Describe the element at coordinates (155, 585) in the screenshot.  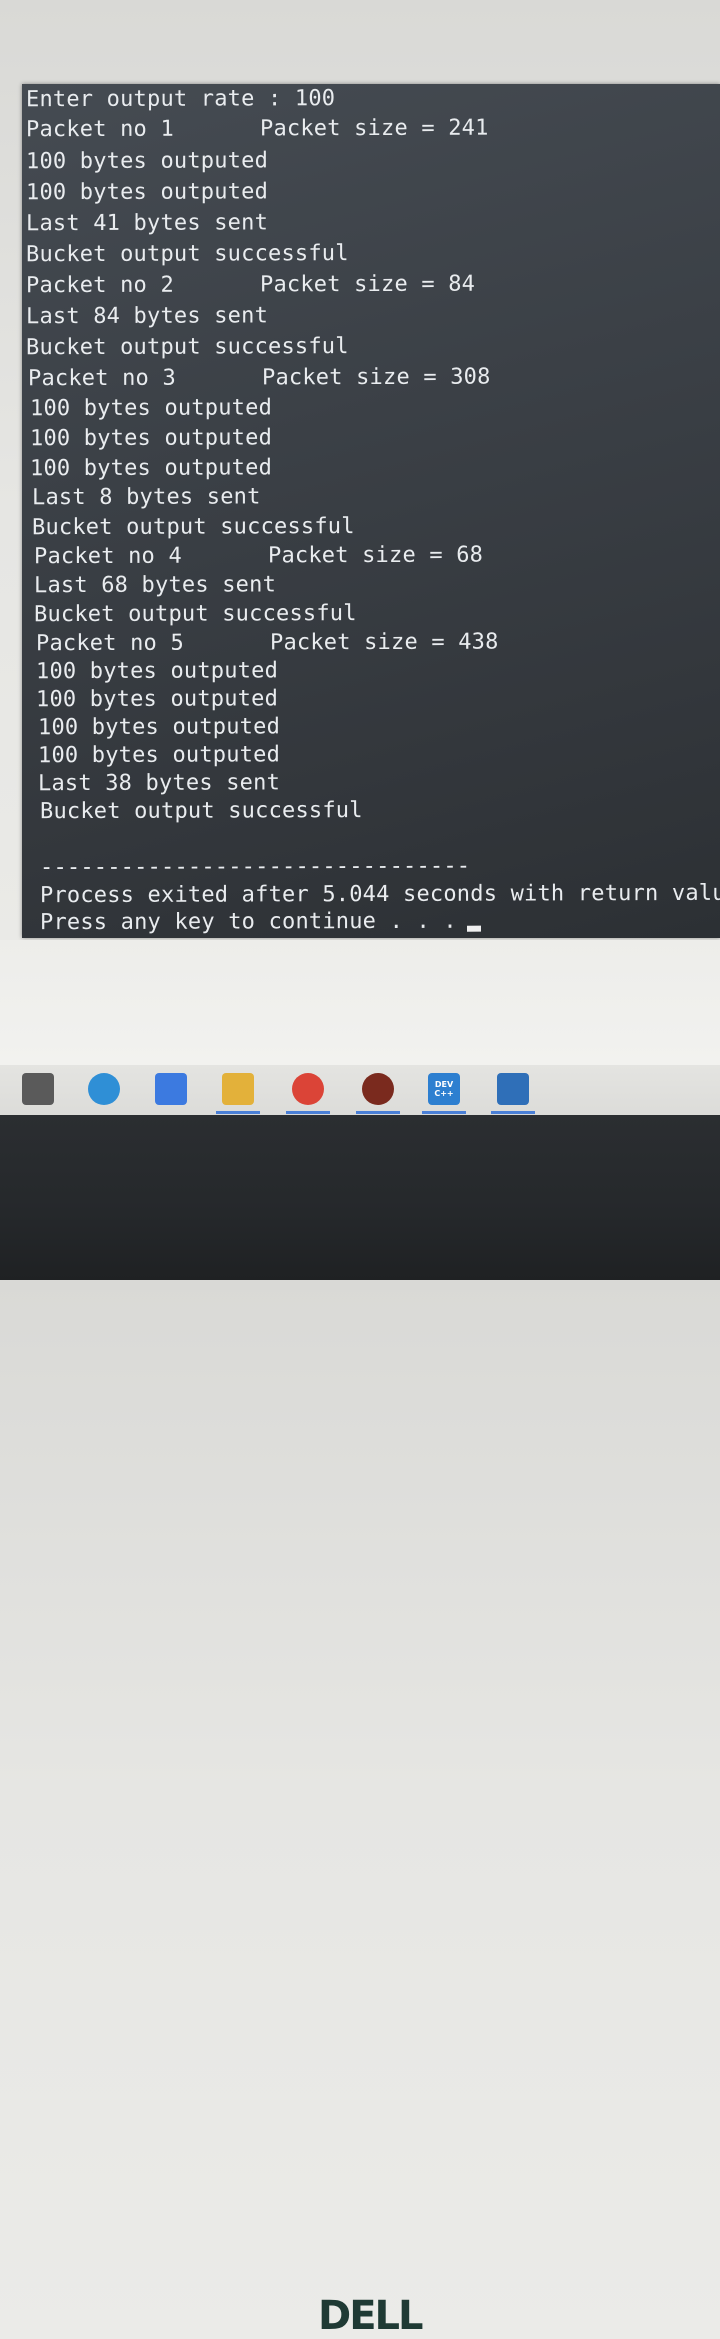
I see `console-text: Last 68 bytes sent` at that location.